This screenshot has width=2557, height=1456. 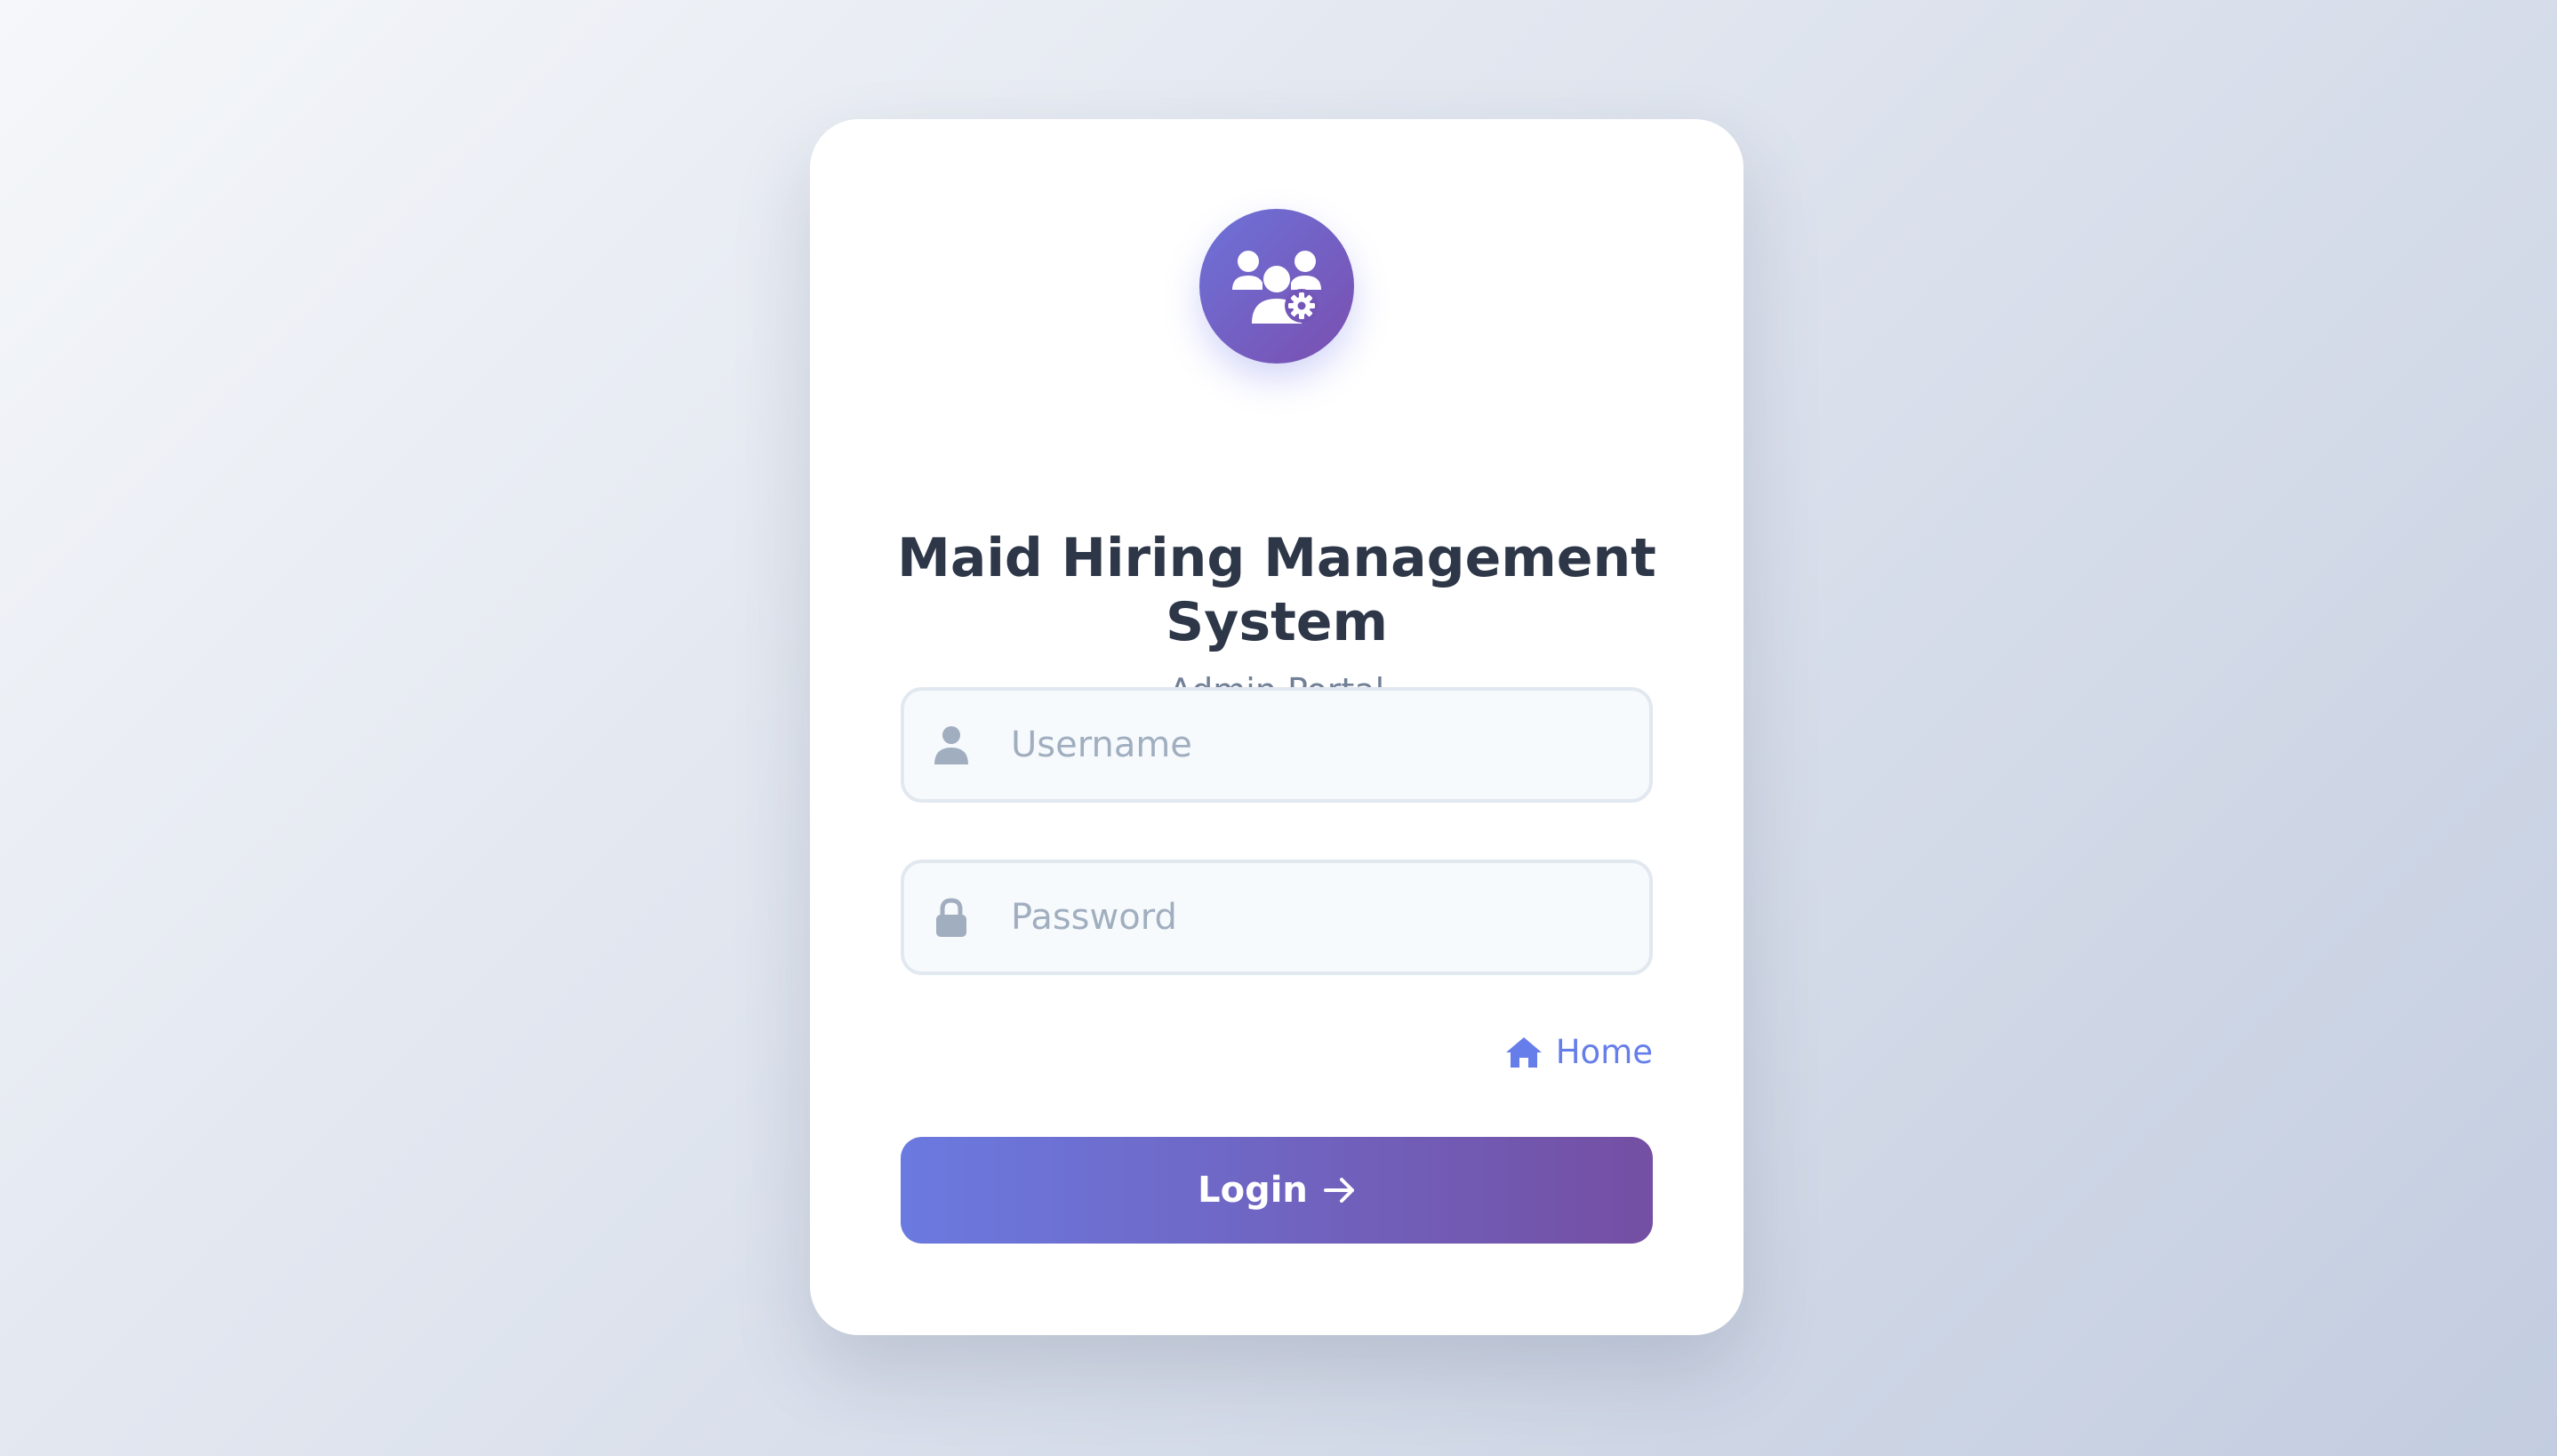 What do you see at coordinates (951, 744) in the screenshot?
I see `user-icon` at bounding box center [951, 744].